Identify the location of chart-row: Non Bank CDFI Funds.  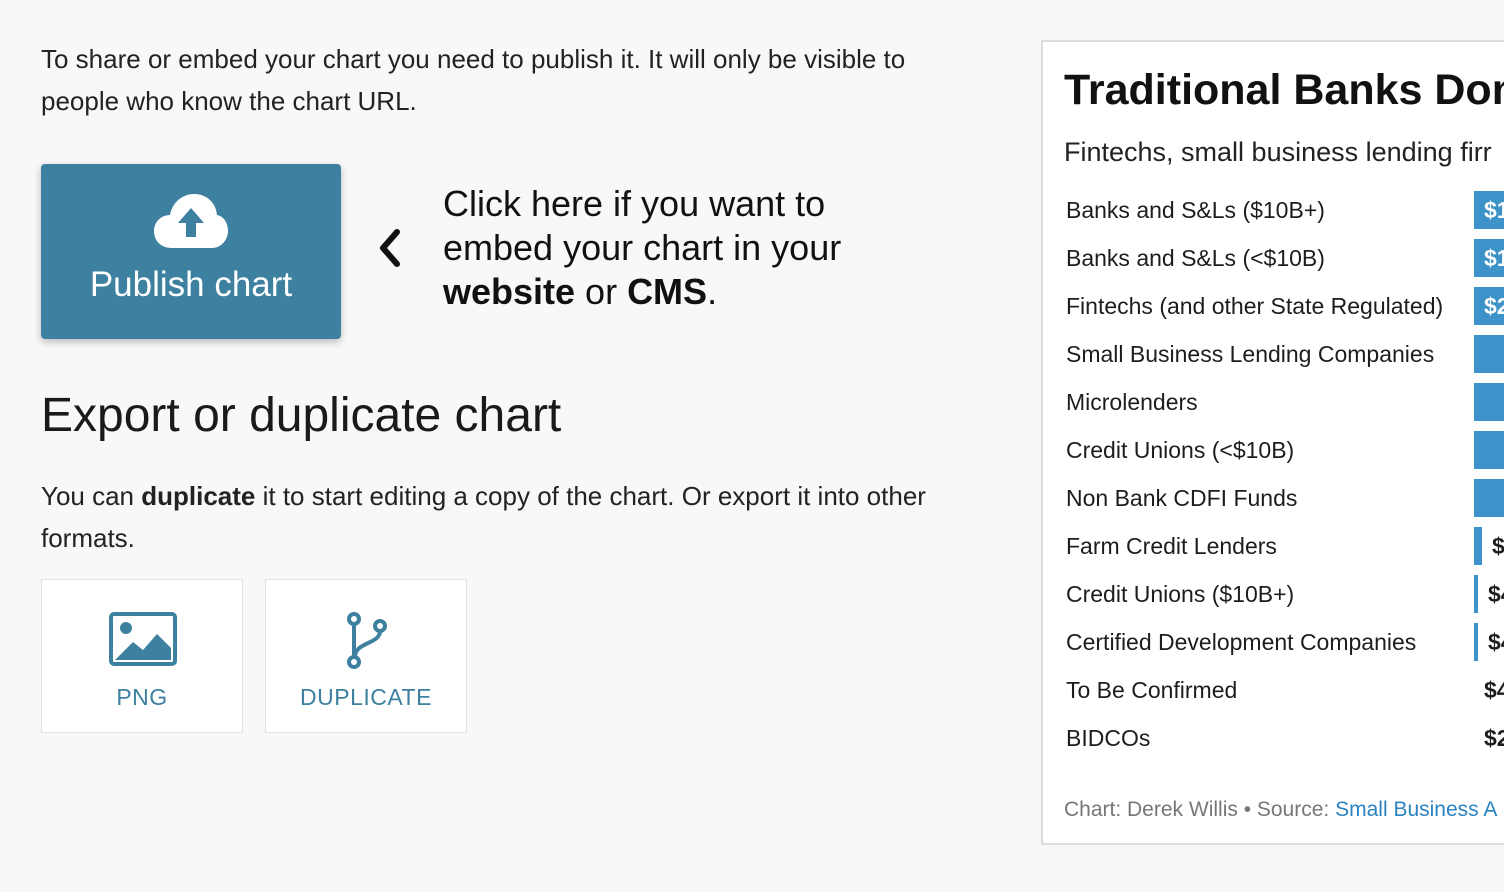
(1285, 502).